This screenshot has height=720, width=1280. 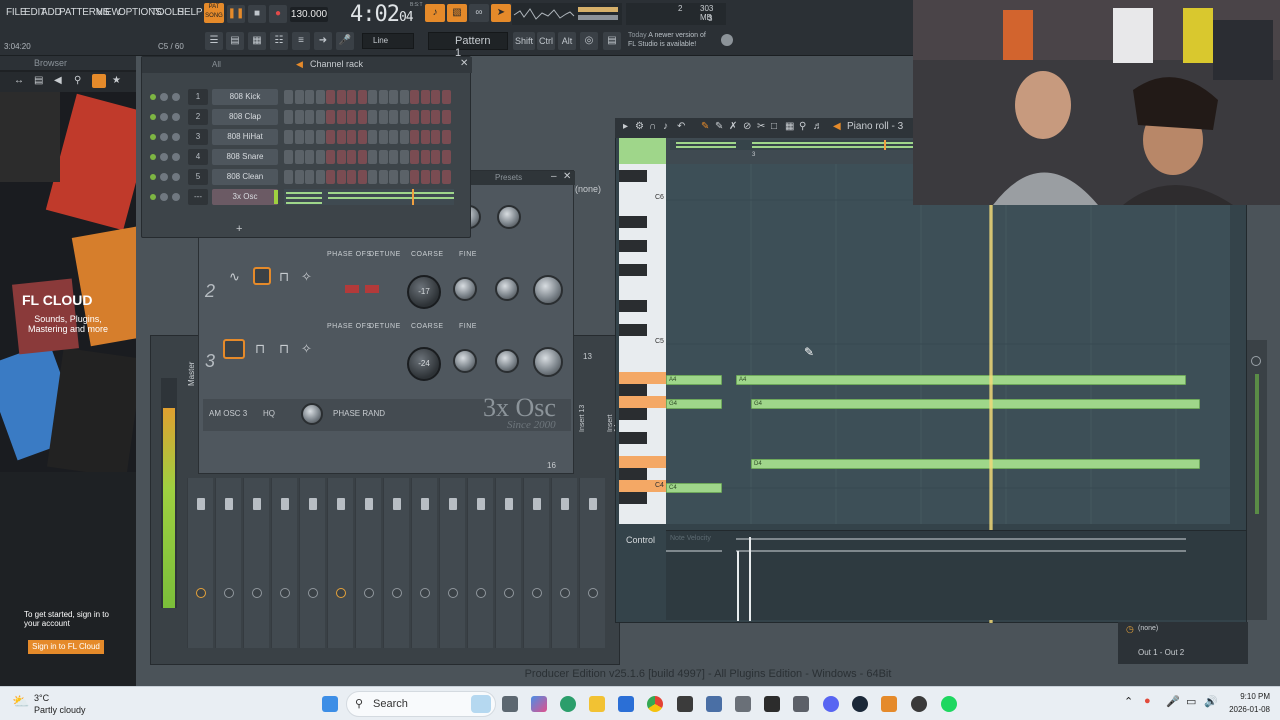 I want to click on undo-icon: ↶, so click(x=681, y=126).